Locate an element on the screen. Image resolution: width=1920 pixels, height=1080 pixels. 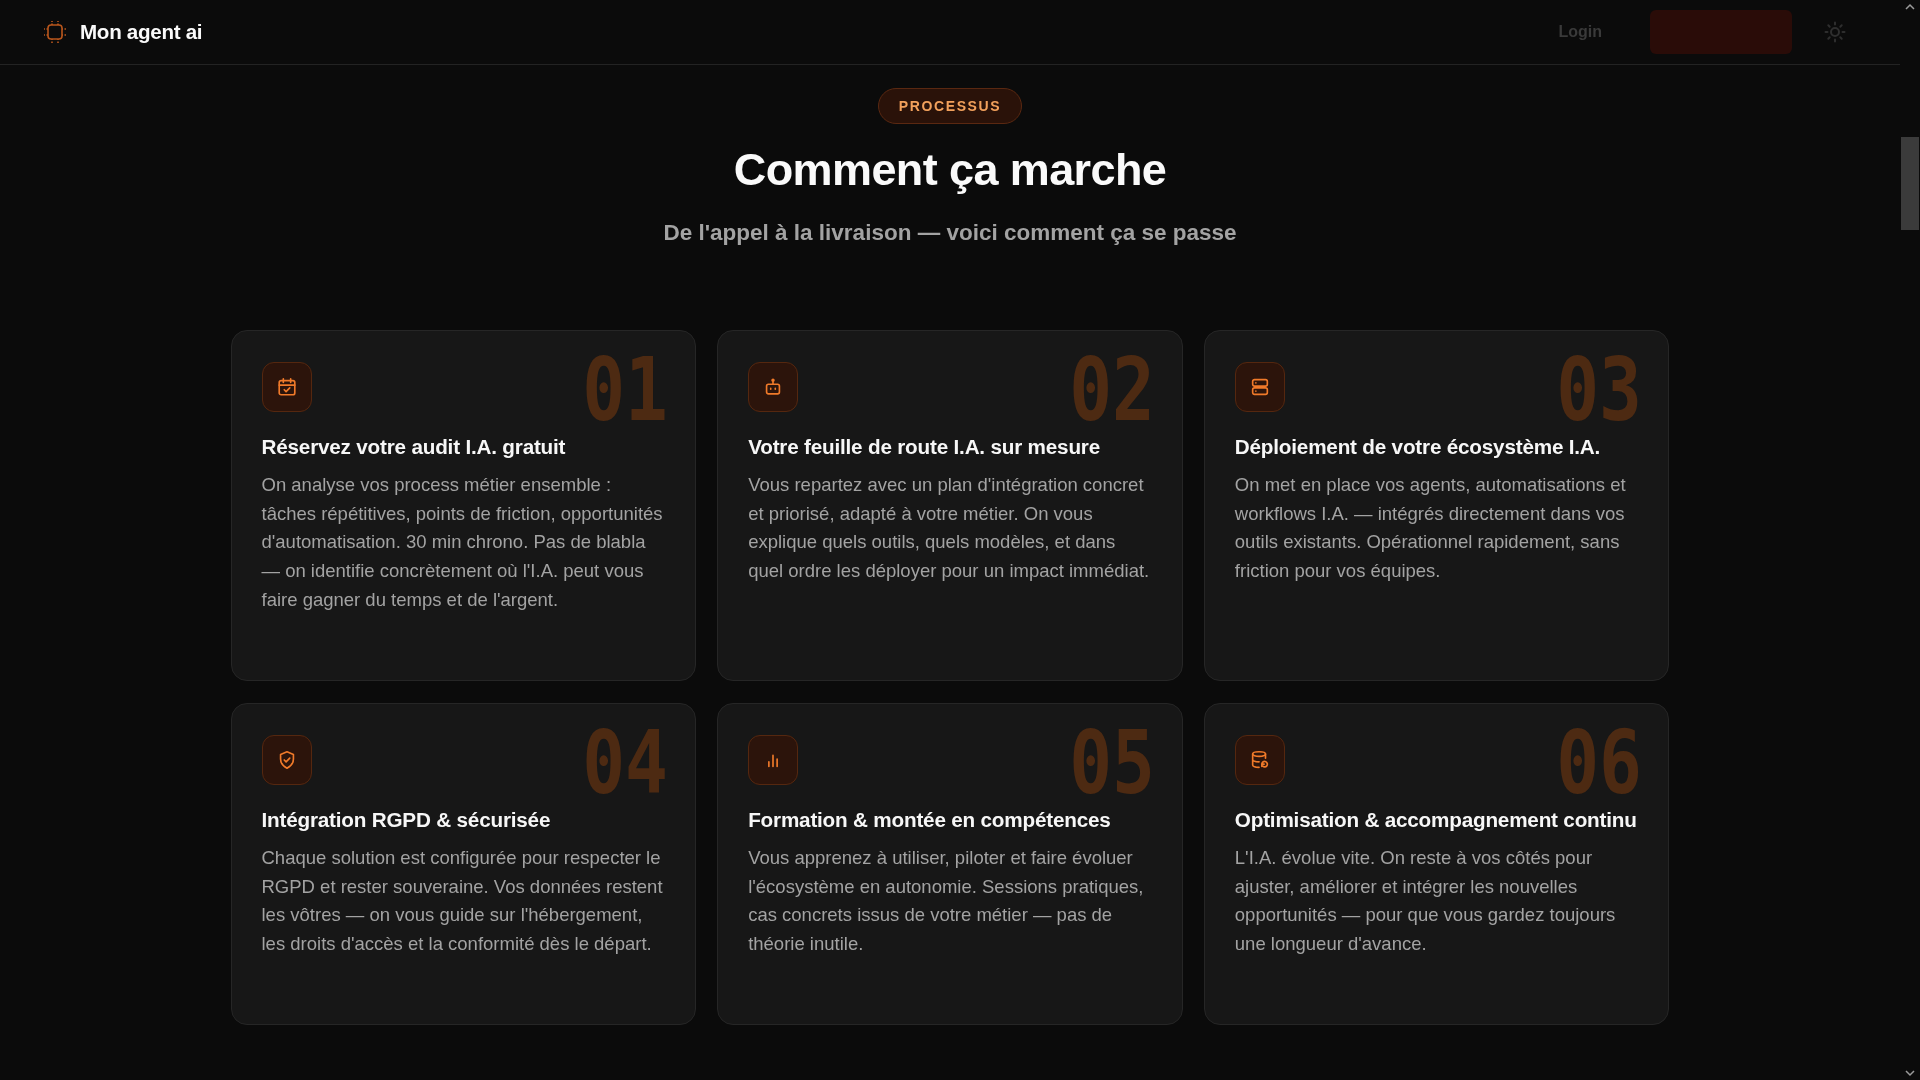
section-subtitle: De l'appel à la livraison — voici comment ça se passe is located at coordinates (950, 233).